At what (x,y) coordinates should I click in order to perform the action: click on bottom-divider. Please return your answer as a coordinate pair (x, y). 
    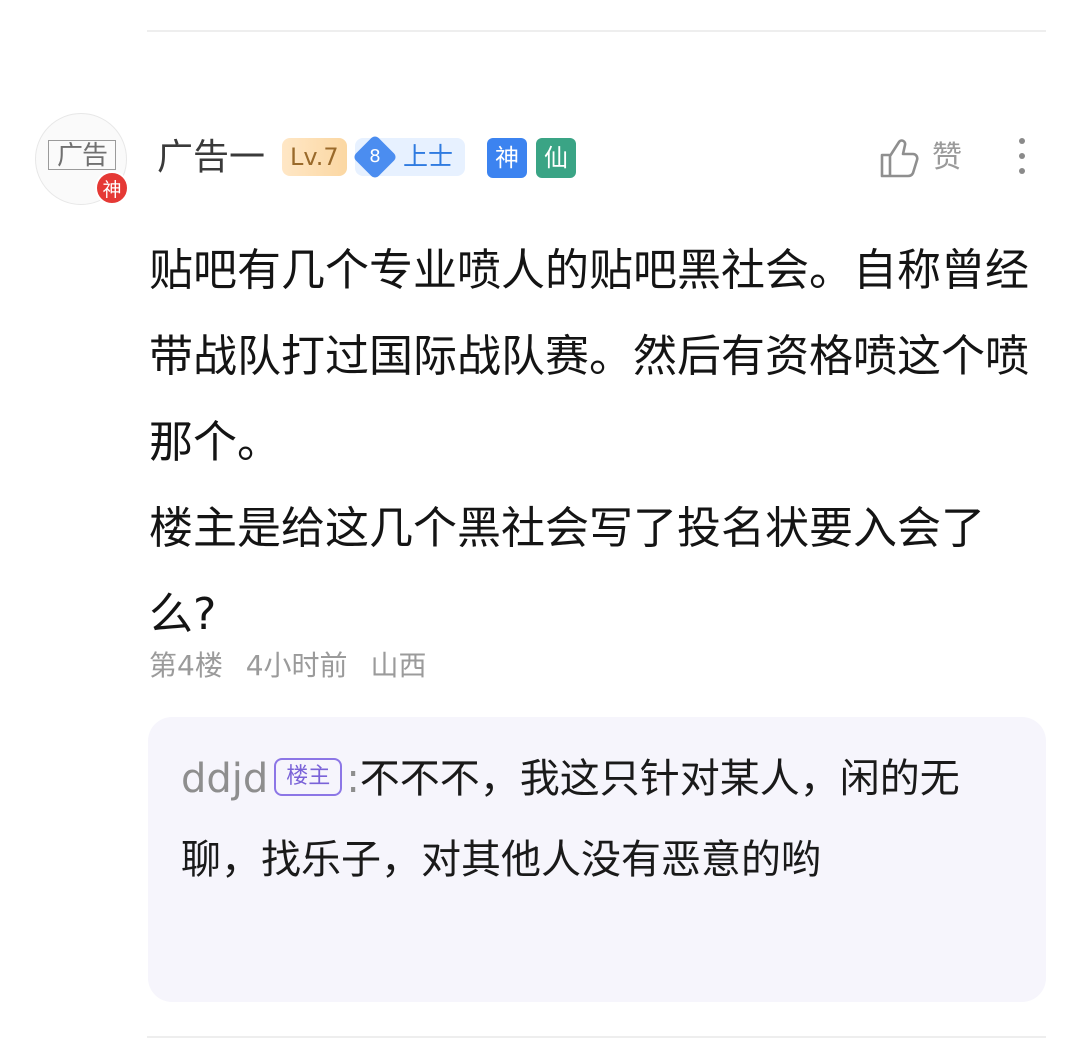
    Looking at the image, I should click on (596, 1037).